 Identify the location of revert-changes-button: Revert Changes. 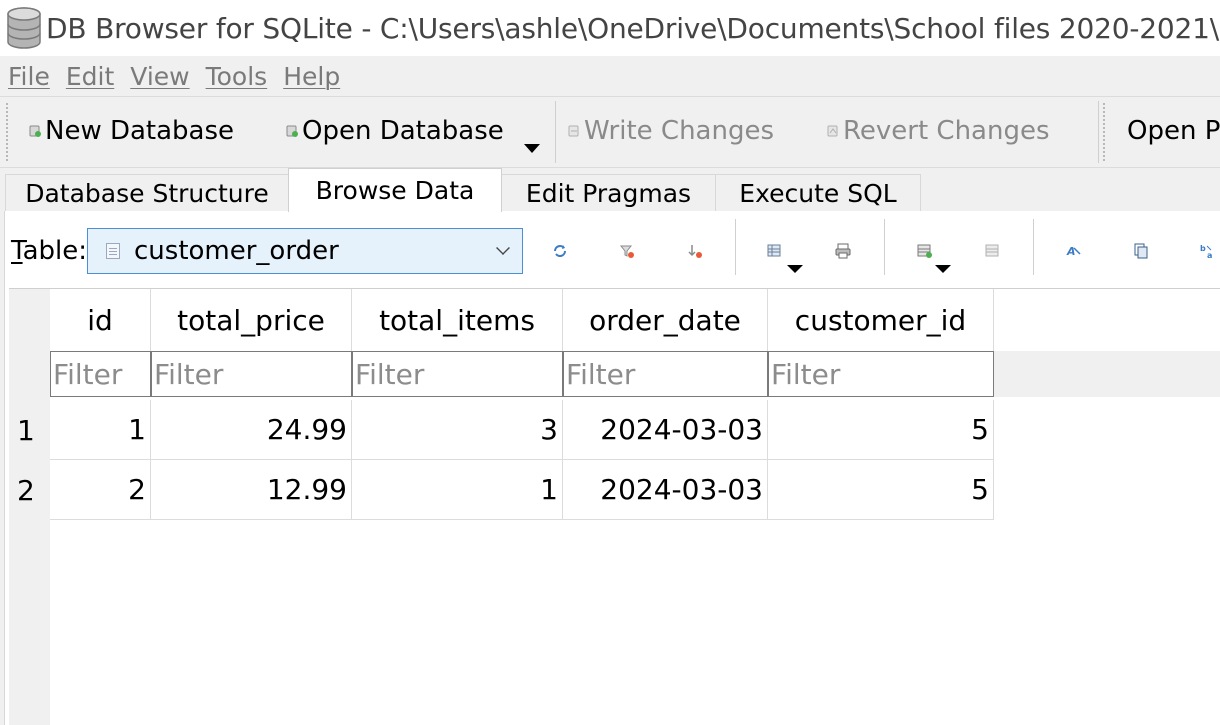
(938, 131).